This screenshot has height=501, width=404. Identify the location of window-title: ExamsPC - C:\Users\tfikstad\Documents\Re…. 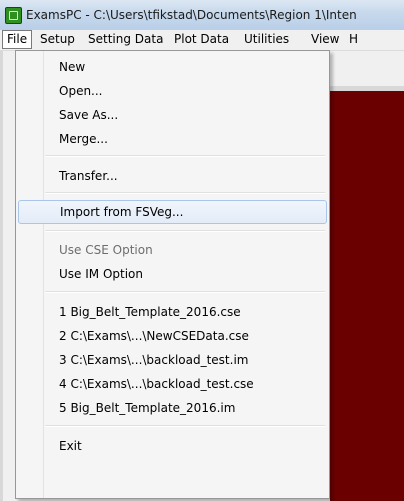
(191, 15).